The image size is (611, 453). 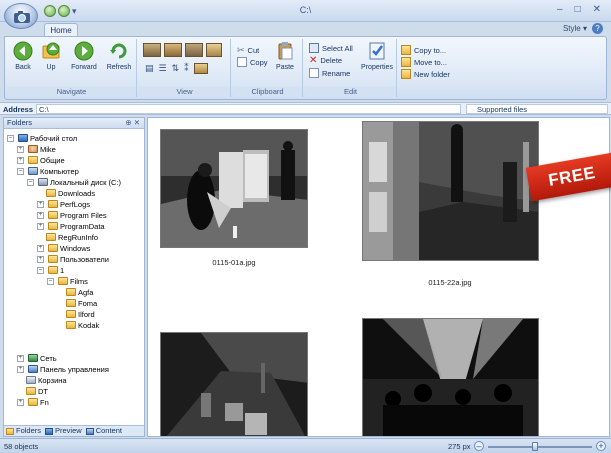 I want to click on large-thumbnails-view-icon, so click(x=173, y=50).